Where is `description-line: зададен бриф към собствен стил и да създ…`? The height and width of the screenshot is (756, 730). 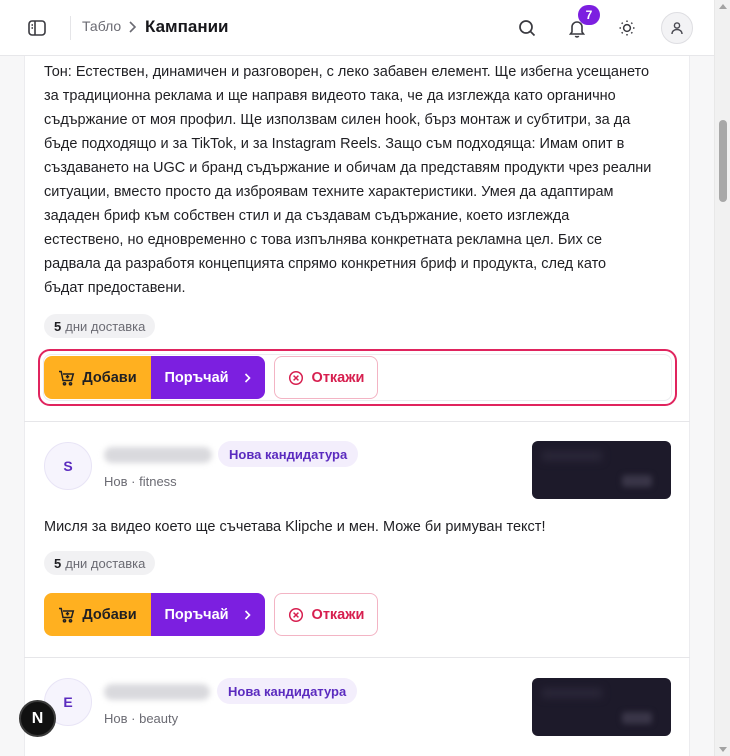
description-line: зададен бриф към собствен стил и да създ… is located at coordinates (307, 216).